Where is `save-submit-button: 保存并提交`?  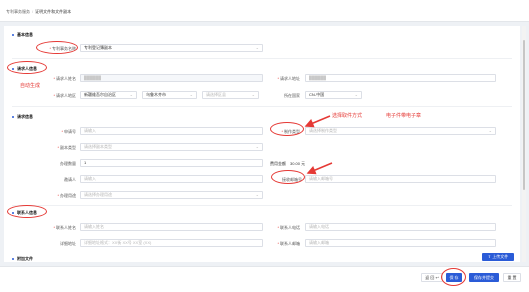
save-submit-button: 保存并提交 is located at coordinates (484, 277).